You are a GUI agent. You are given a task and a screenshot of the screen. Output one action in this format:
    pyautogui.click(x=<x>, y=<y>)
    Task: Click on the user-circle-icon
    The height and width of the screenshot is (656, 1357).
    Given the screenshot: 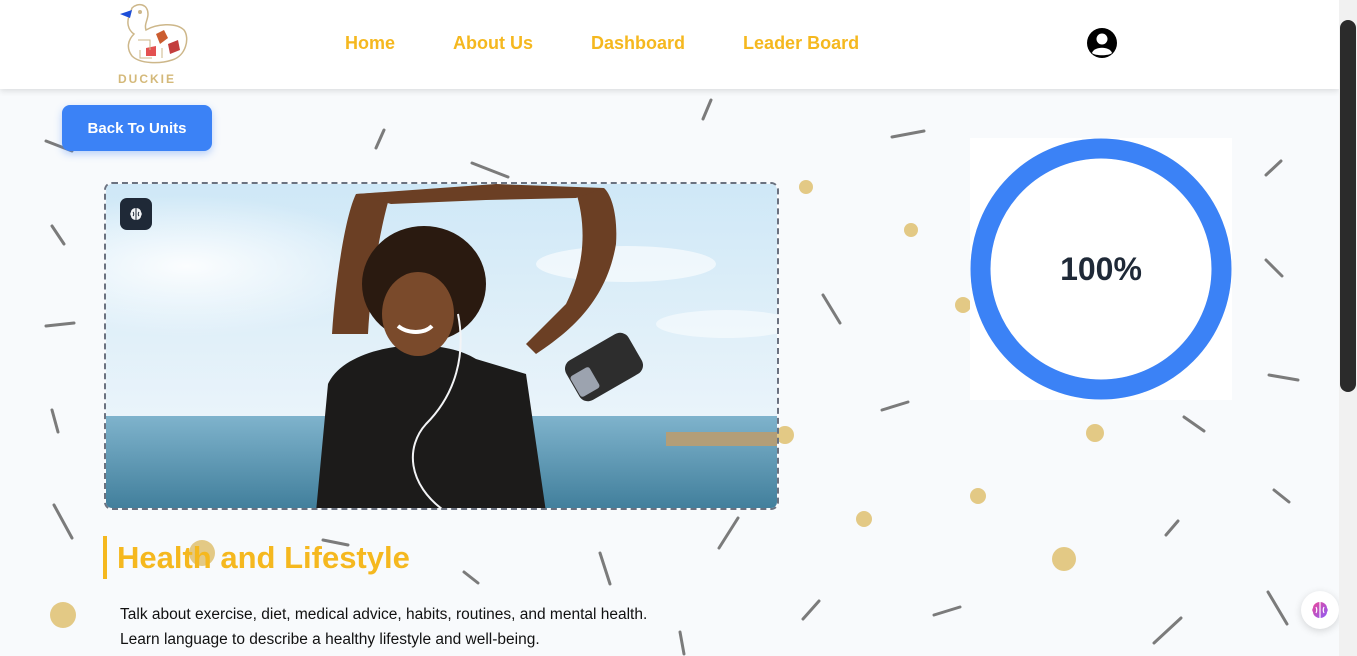 What is the action you would take?
    pyautogui.click(x=1102, y=43)
    